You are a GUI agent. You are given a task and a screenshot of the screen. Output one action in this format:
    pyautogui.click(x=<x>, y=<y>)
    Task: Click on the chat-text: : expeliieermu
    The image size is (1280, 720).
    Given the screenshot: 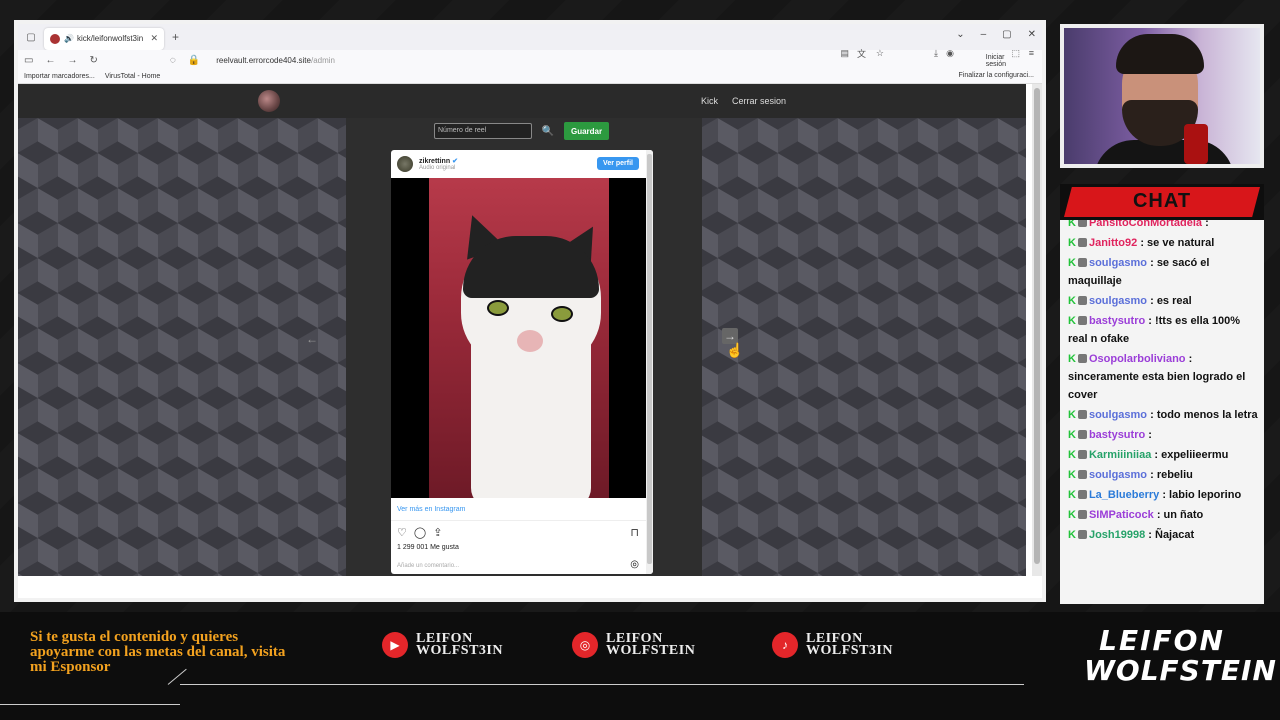 What is the action you would take?
    pyautogui.click(x=1191, y=455)
    